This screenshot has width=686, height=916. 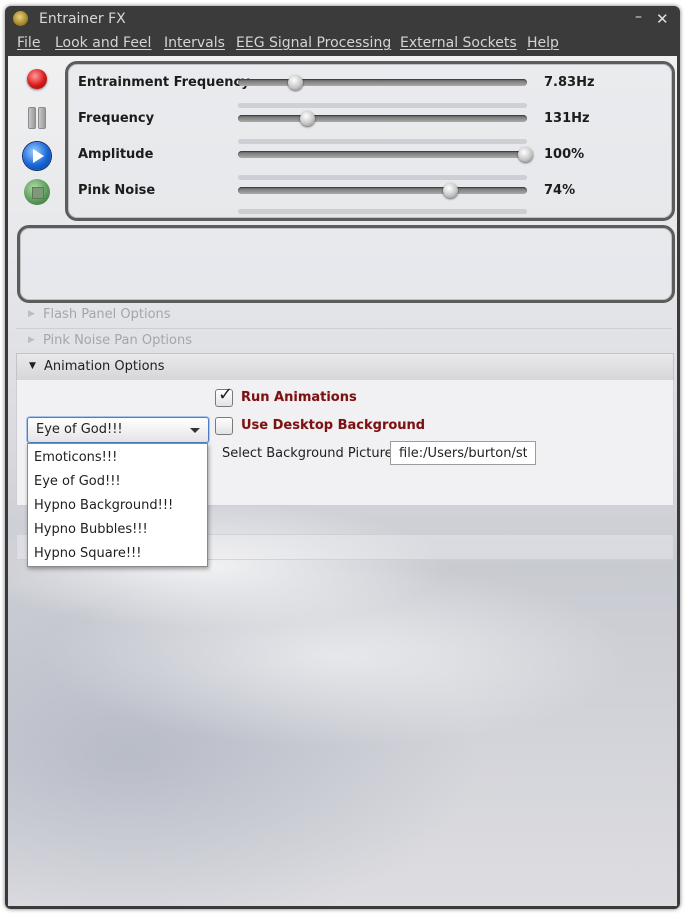 I want to click on dropdown-option: Eye of God!!!, so click(x=77, y=481).